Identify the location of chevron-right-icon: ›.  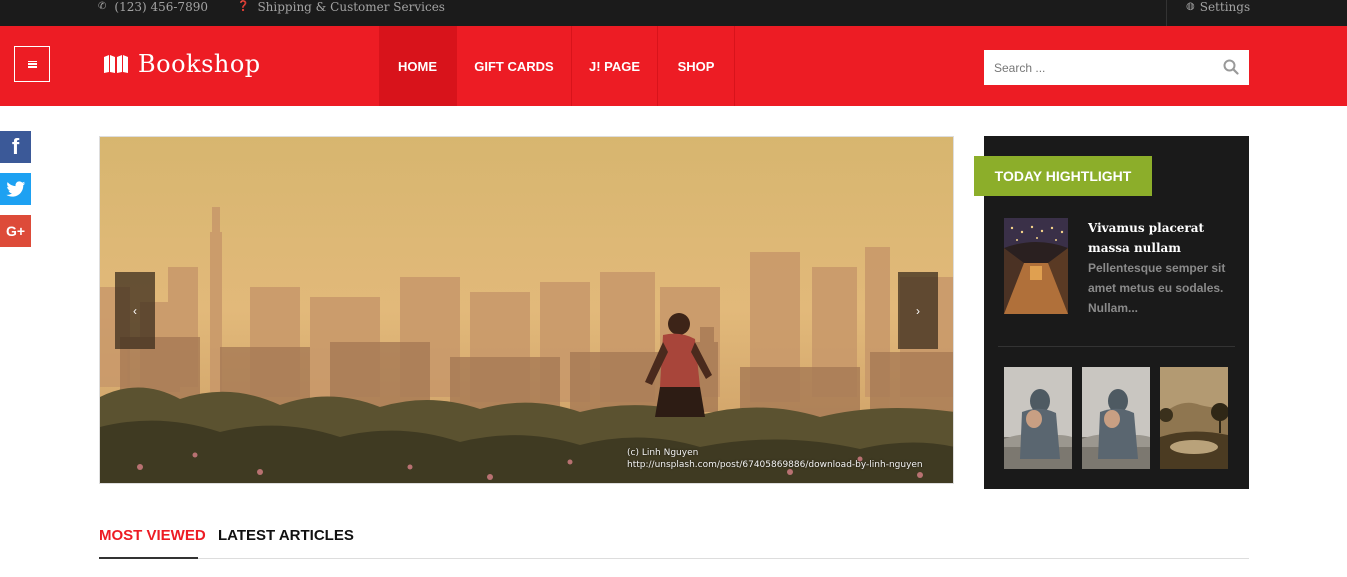
(918, 310).